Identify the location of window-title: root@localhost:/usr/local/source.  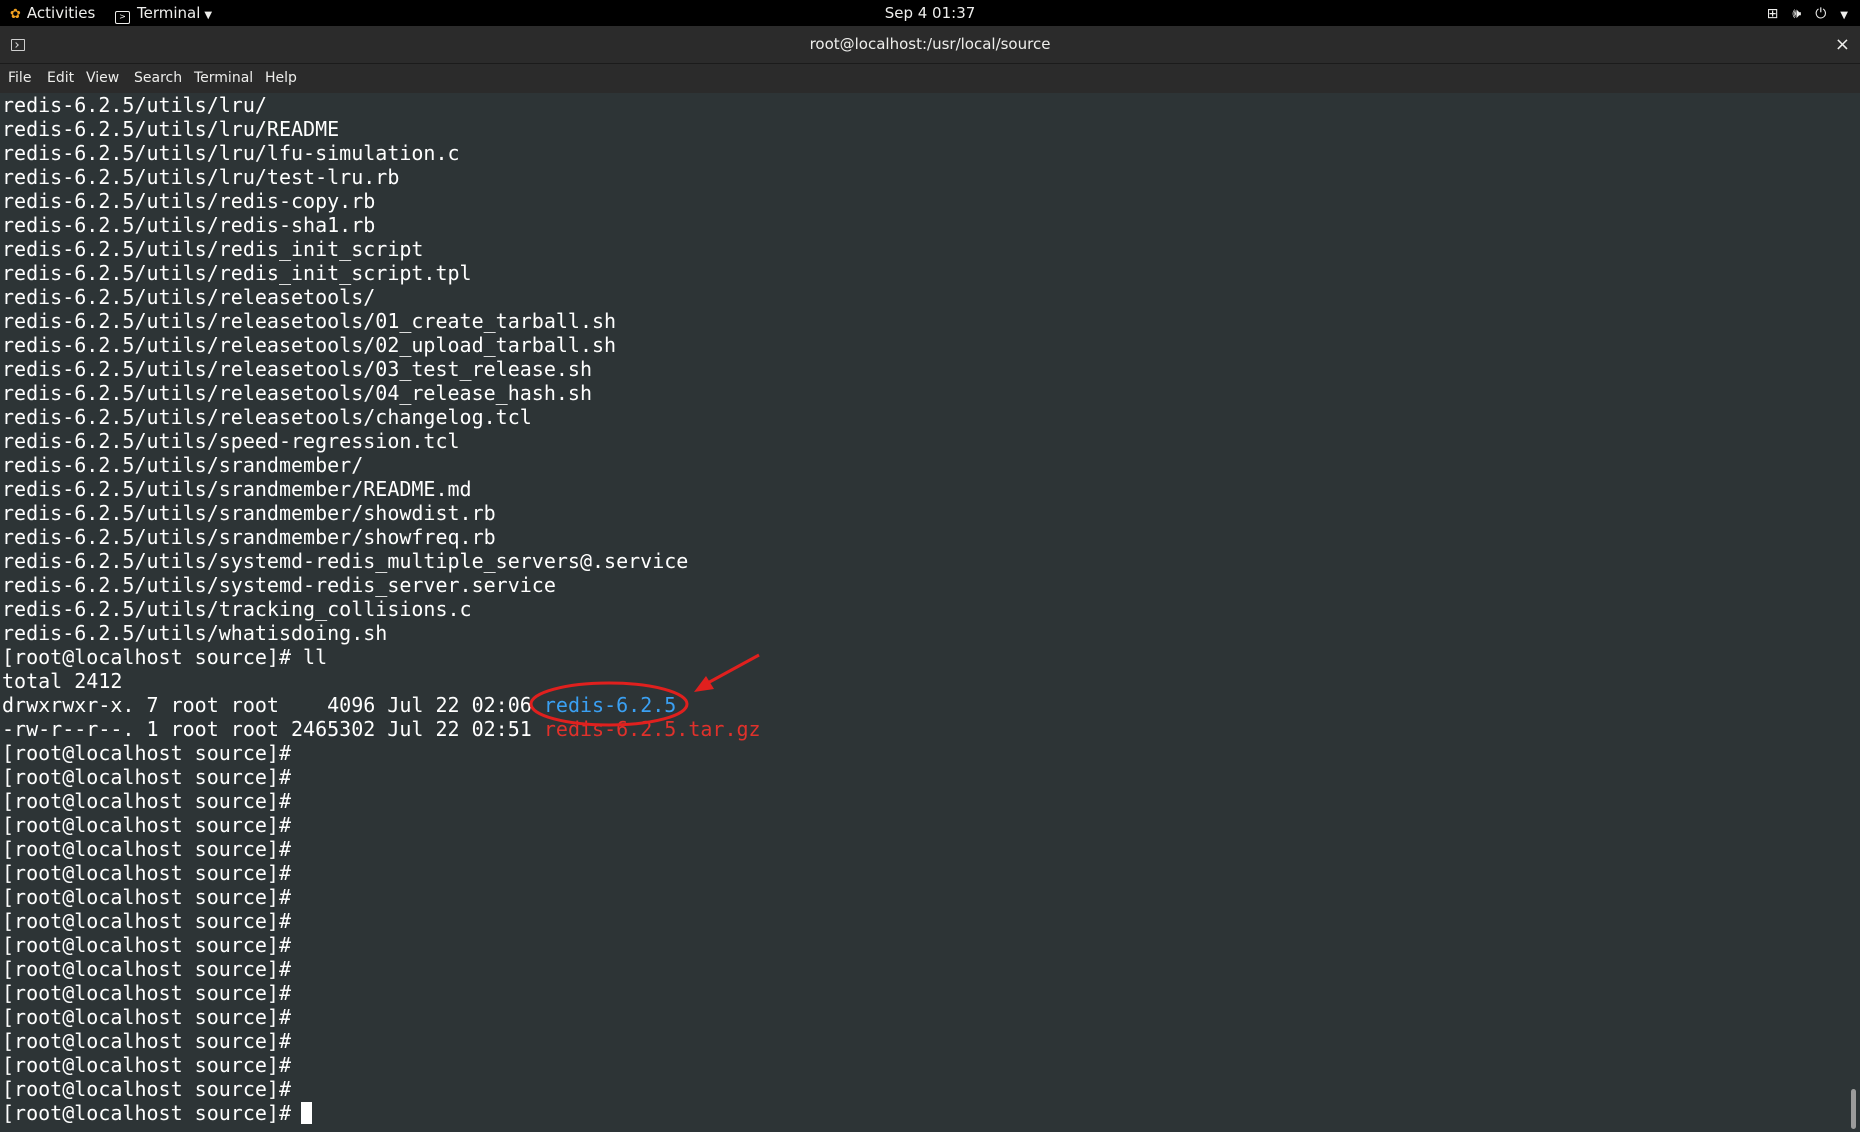
(930, 44).